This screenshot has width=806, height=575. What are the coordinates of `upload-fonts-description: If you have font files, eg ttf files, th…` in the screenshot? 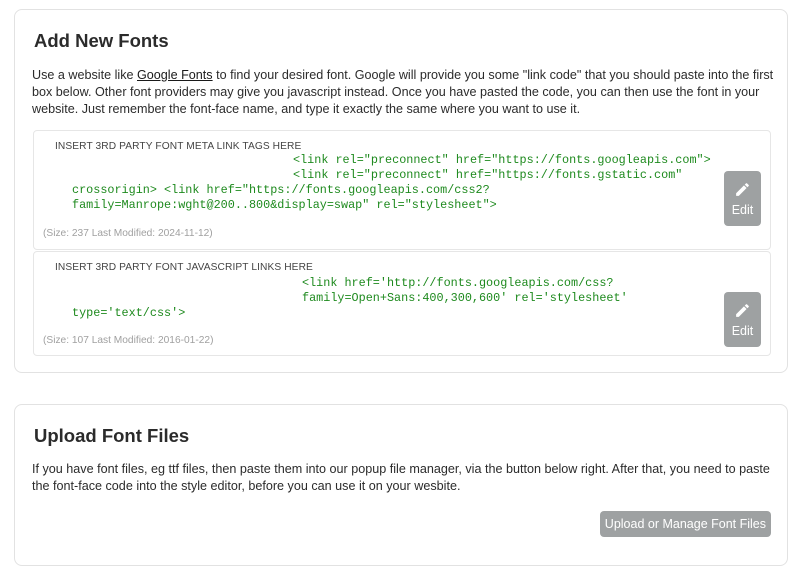 It's located at (401, 477).